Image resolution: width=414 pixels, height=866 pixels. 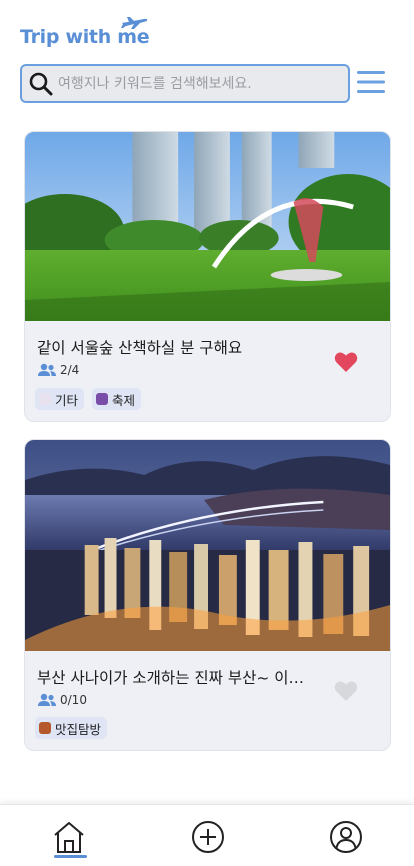 I want to click on member-count: 0/10, so click(x=62, y=700).